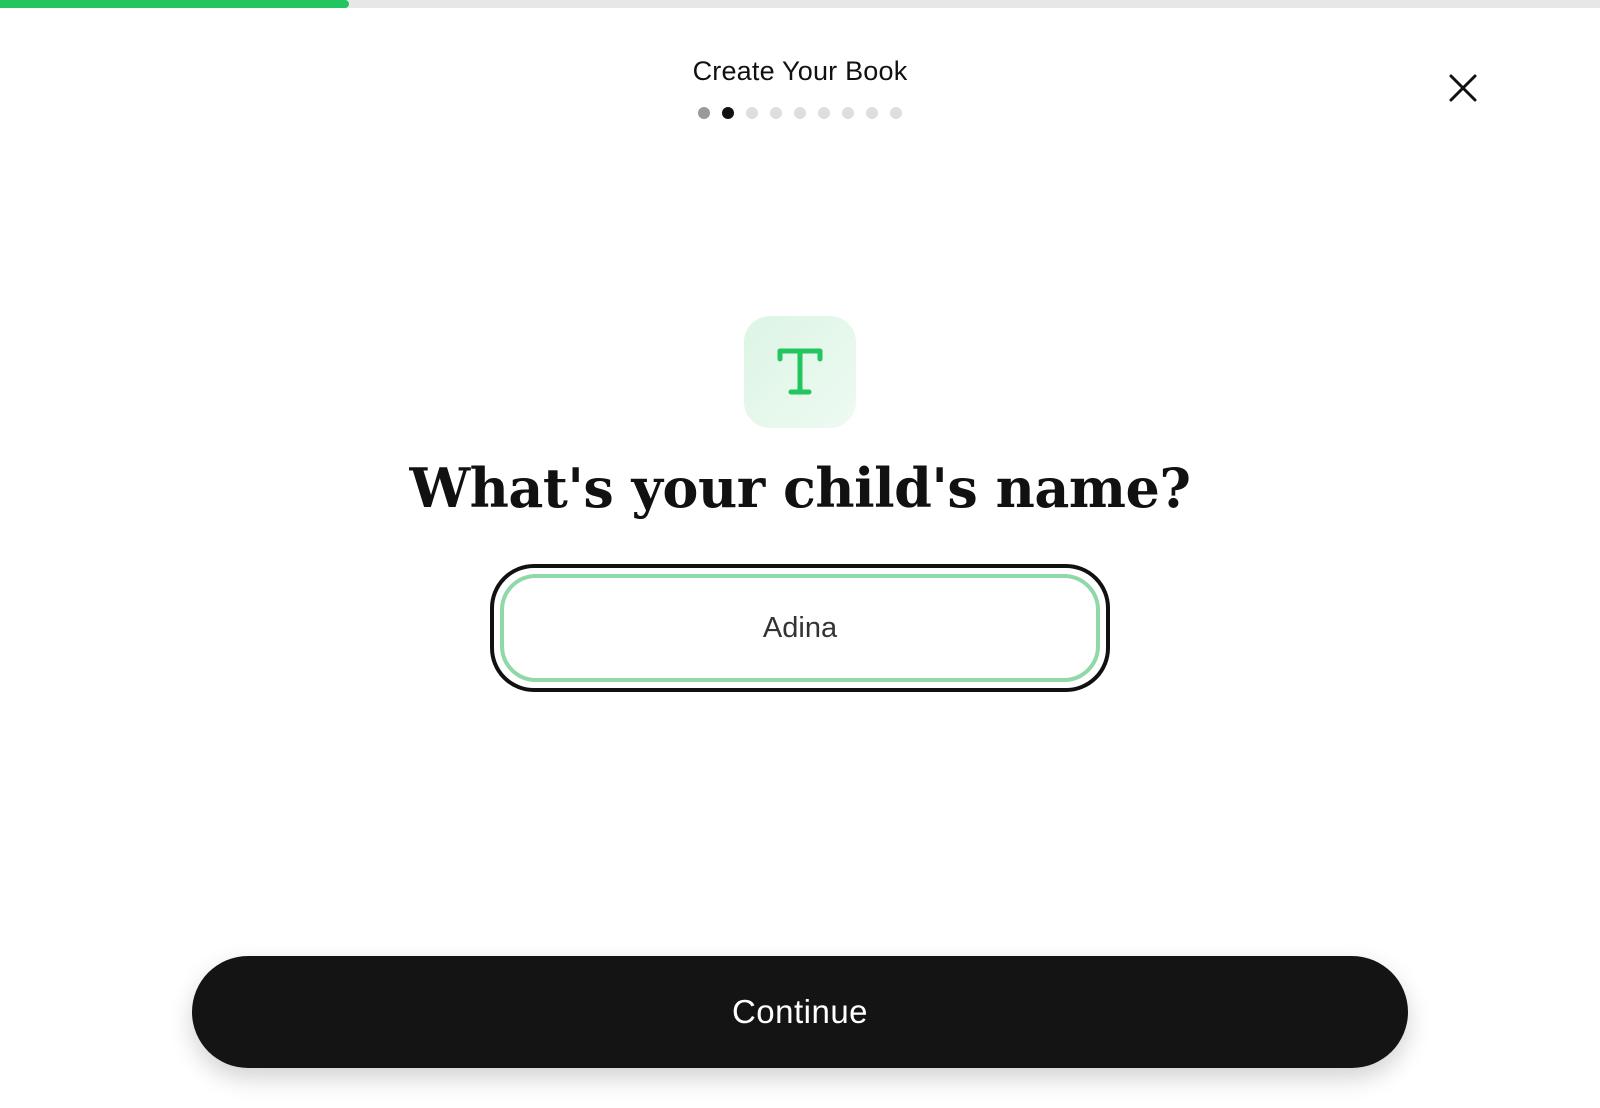 Image resolution: width=1600 pixels, height=1108 pixels. Describe the element at coordinates (800, 4) in the screenshot. I see `progress-bar` at that location.